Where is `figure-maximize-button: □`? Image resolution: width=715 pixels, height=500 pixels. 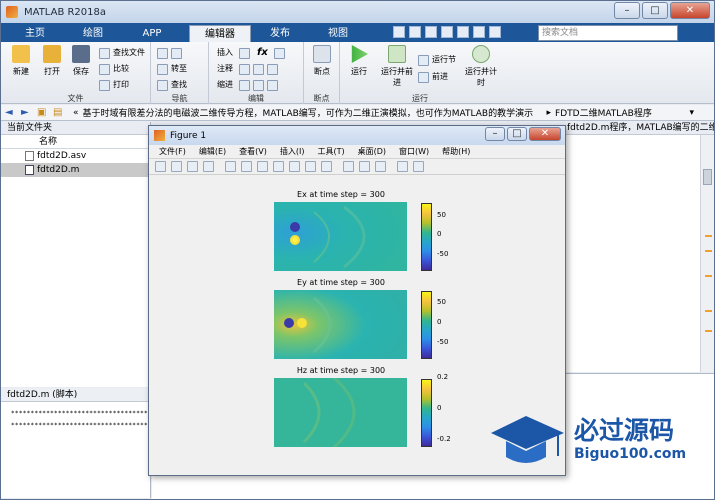
figure-maximize-button: □ is located at coordinates (517, 134).